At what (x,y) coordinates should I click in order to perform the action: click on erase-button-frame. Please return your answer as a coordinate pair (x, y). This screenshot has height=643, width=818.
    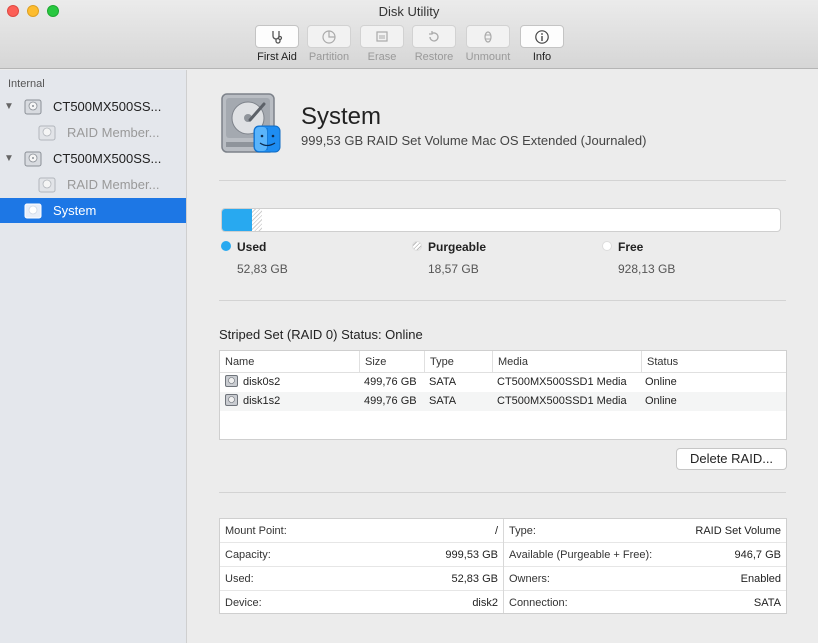
    Looking at the image, I should click on (382, 36).